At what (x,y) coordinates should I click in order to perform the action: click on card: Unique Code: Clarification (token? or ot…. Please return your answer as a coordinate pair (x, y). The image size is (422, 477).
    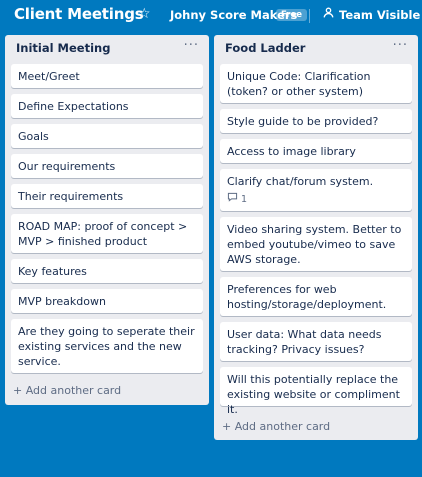
    Looking at the image, I should click on (316, 83).